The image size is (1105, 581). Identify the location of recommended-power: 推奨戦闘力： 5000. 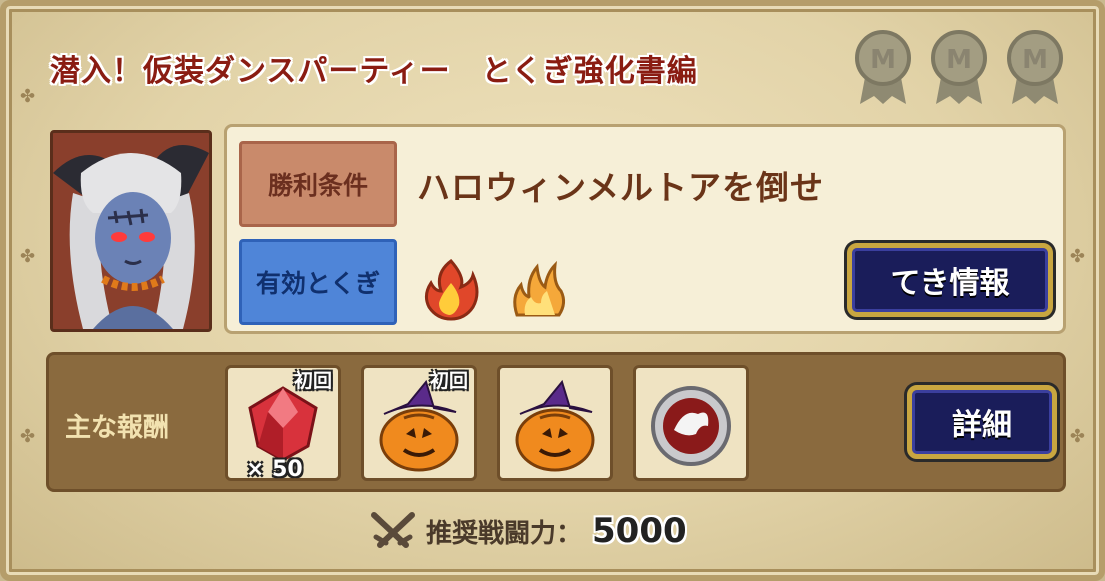
(528, 531).